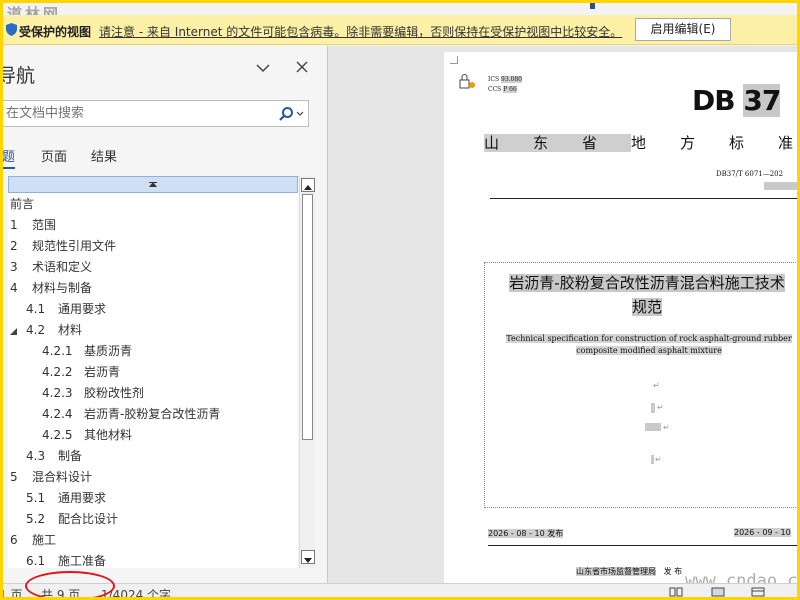 The image size is (800, 600). What do you see at coordinates (12, 591) in the screenshot?
I see `status-page: 1 页` at bounding box center [12, 591].